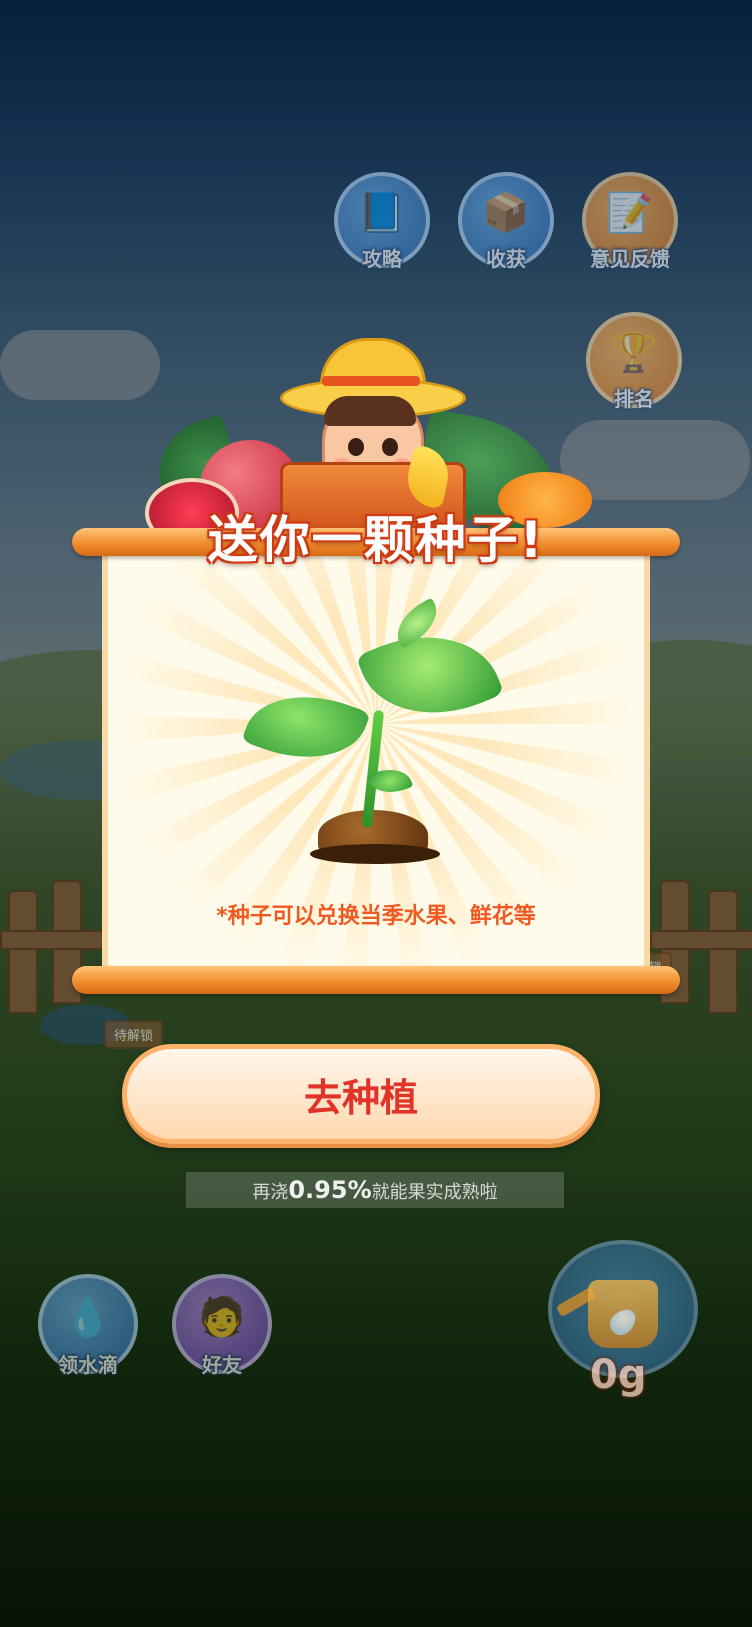 Image resolution: width=752 pixels, height=1627 pixels. Describe the element at coordinates (88, 1365) in the screenshot. I see `get-water-label: 领水滴` at that location.